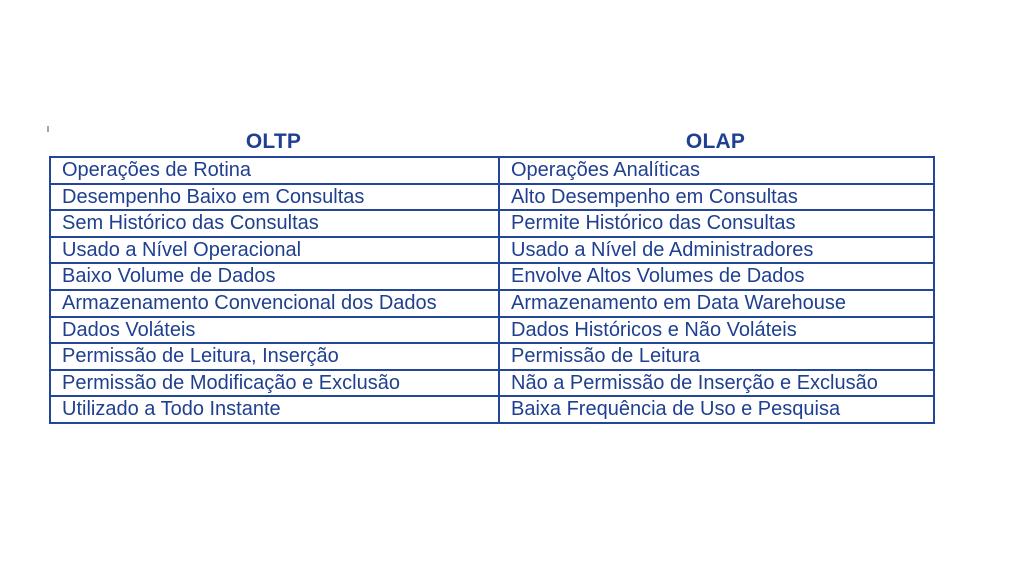 The height and width of the screenshot is (576, 1024). Describe the element at coordinates (274, 250) in the screenshot. I see `oltp-cell: Usado a Nível Operacional` at that location.